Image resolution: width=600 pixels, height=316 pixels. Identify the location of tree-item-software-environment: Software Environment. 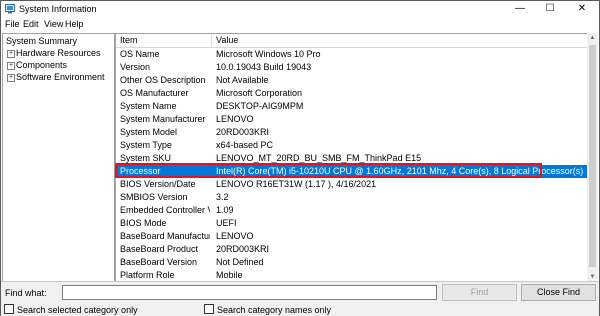
(60, 77).